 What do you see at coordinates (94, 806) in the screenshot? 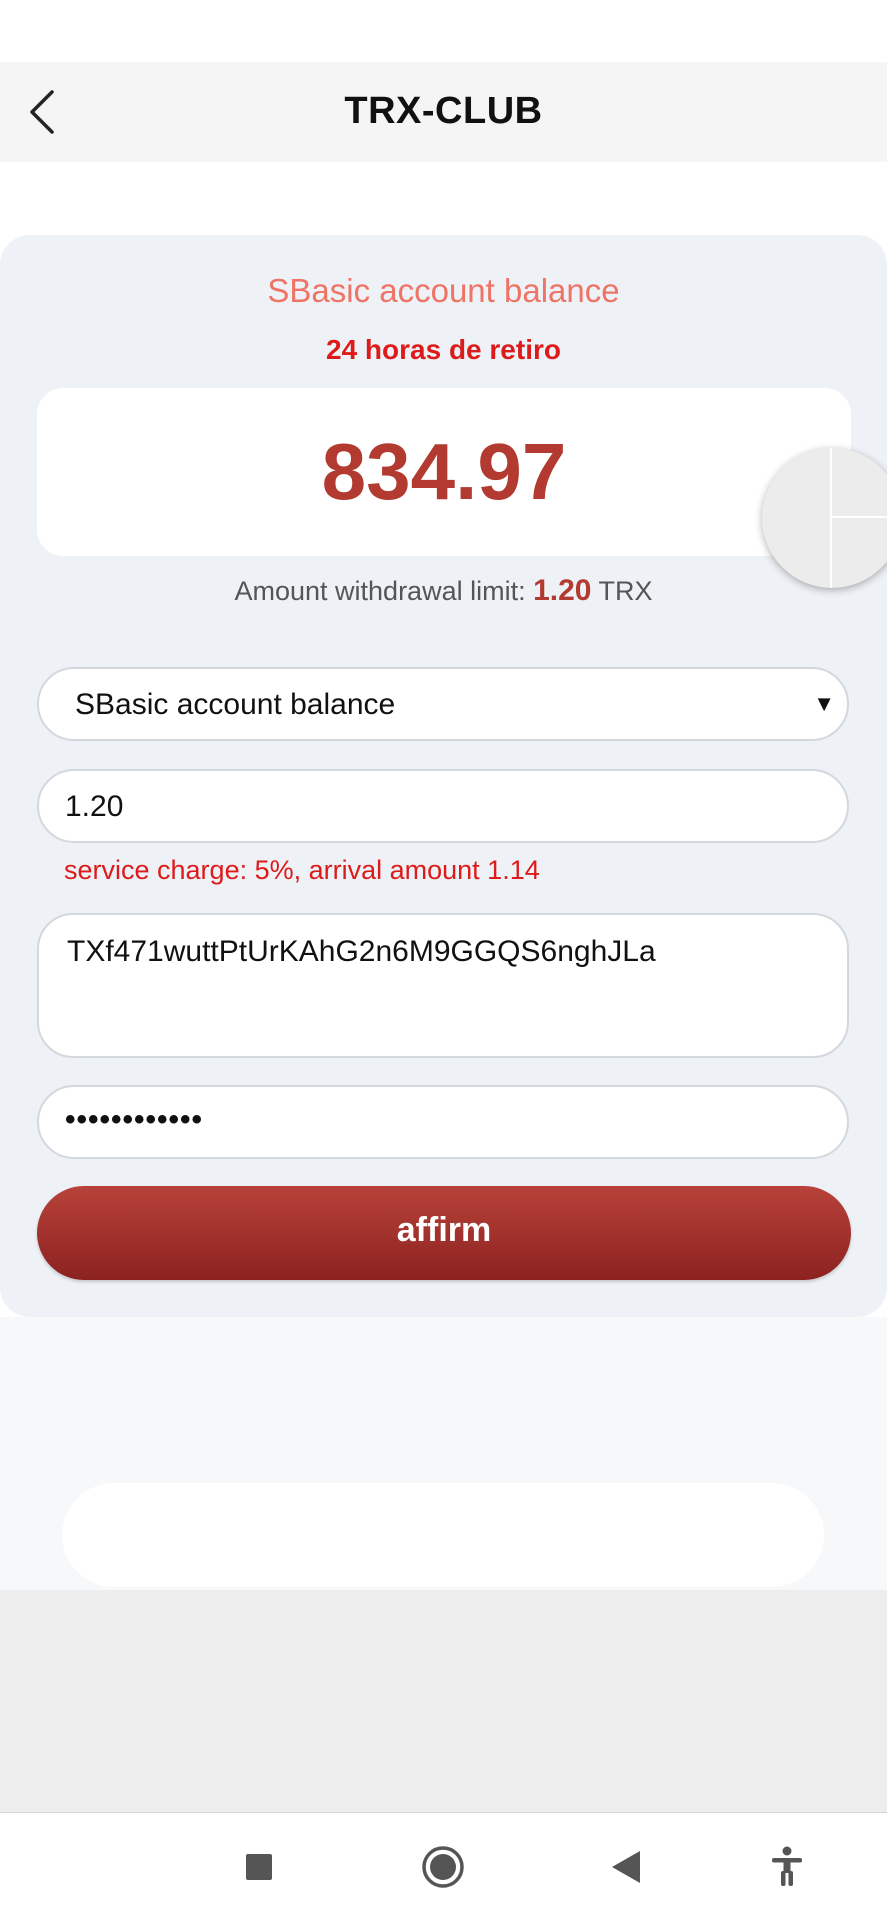
I see `amount-value: 1.20` at bounding box center [94, 806].